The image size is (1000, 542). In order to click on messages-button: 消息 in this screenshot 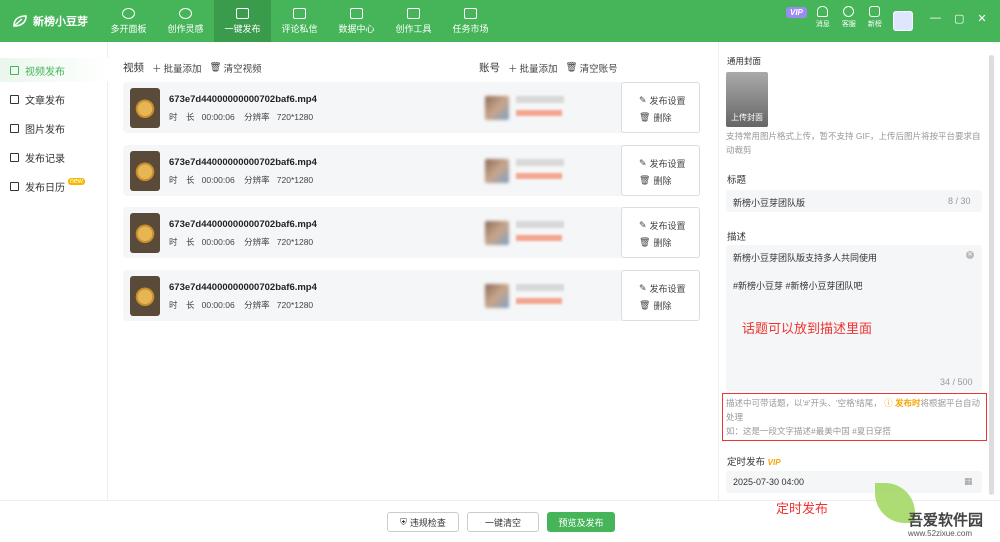, I will do `click(823, 17)`.